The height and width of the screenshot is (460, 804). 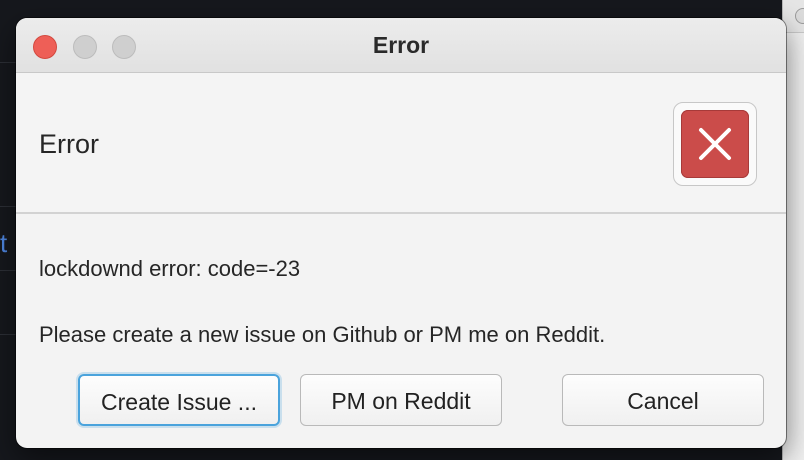 I want to click on dialog-header-text: Error, so click(x=69, y=144).